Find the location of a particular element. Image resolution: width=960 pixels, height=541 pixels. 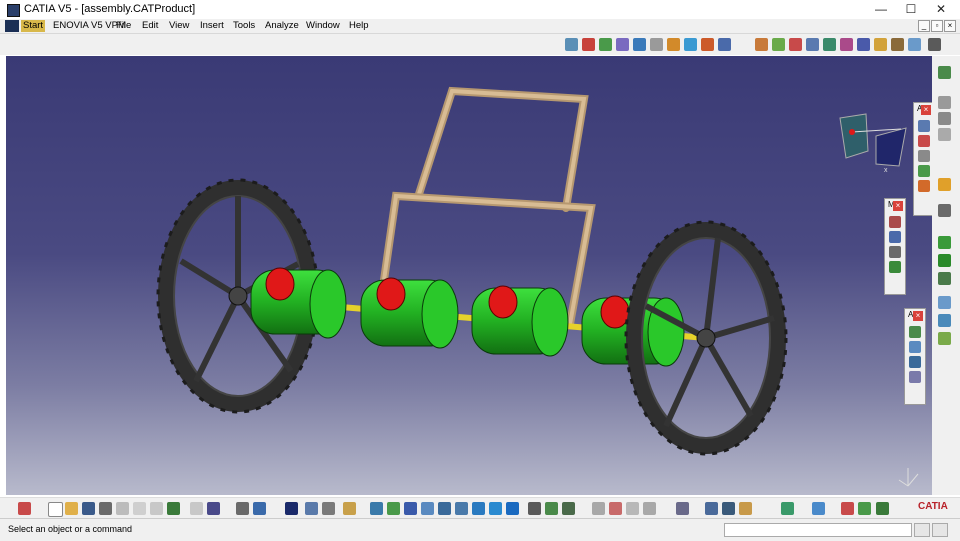

new-icon is located at coordinates (55, 509).